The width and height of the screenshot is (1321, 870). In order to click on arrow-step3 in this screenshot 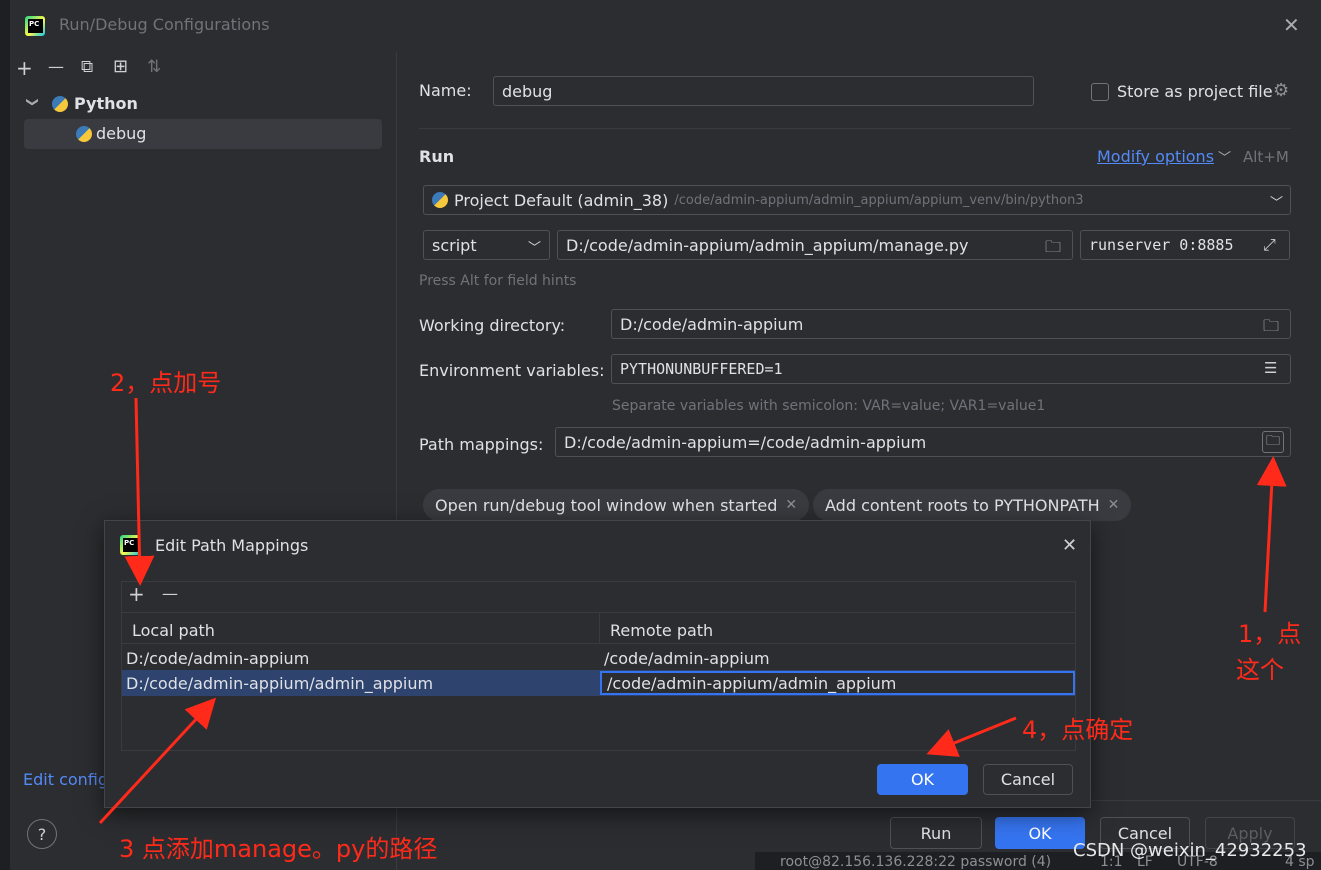, I will do `click(157, 761)`.